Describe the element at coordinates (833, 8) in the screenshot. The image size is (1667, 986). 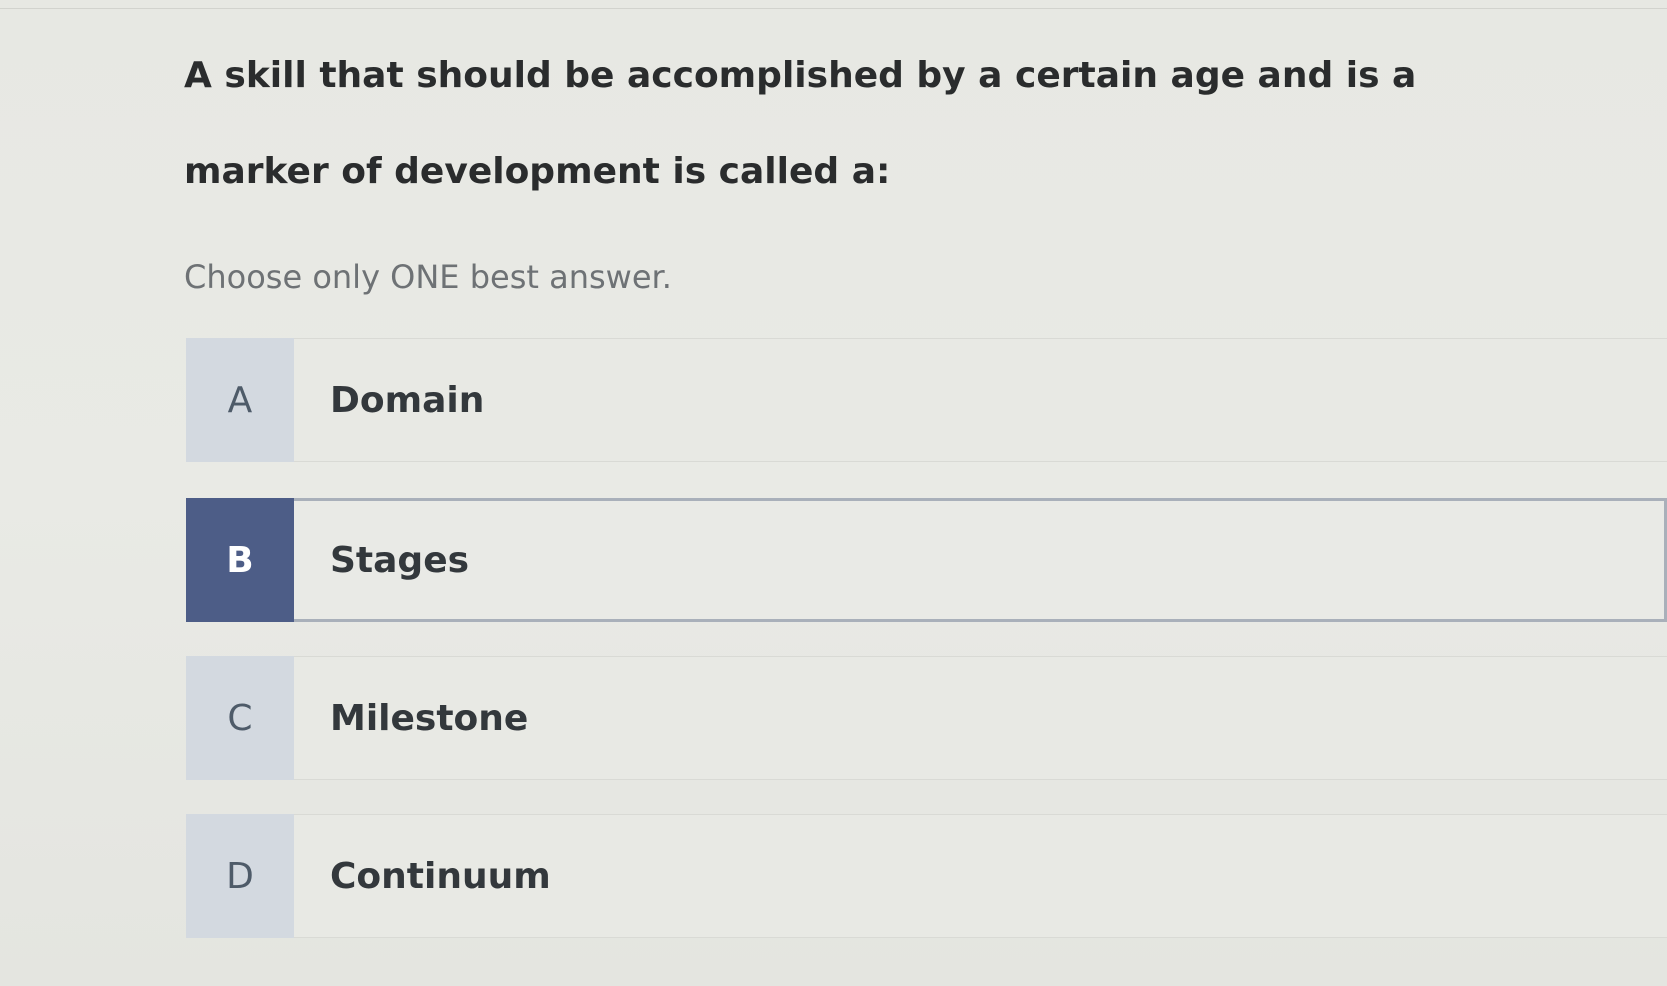
I see `top-divider` at that location.